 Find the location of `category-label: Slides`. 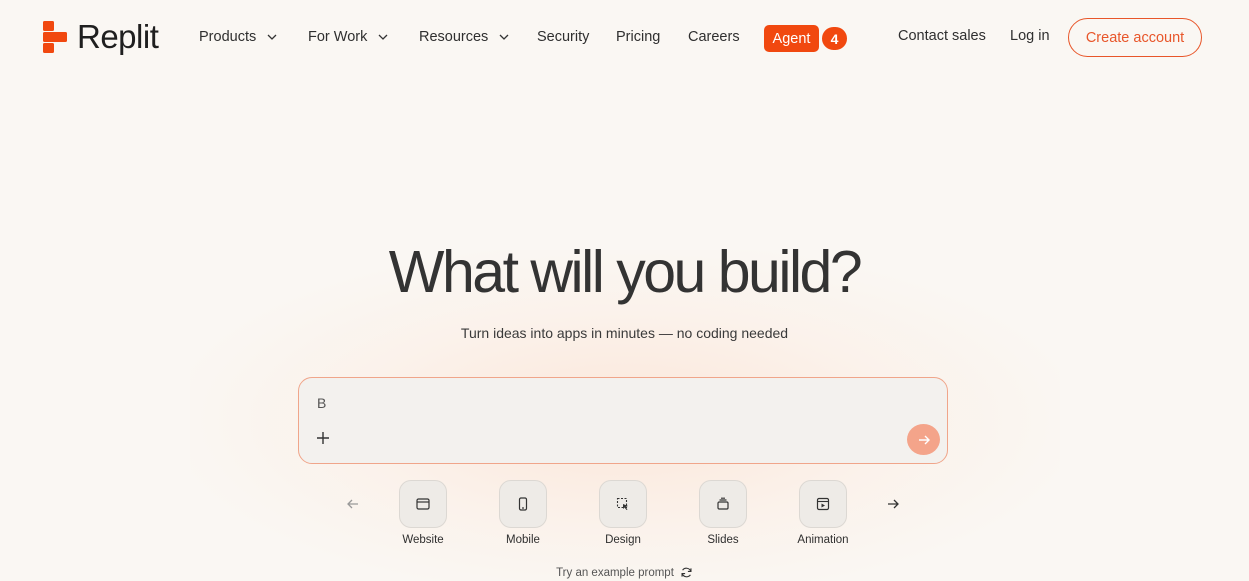

category-label: Slides is located at coordinates (723, 540).